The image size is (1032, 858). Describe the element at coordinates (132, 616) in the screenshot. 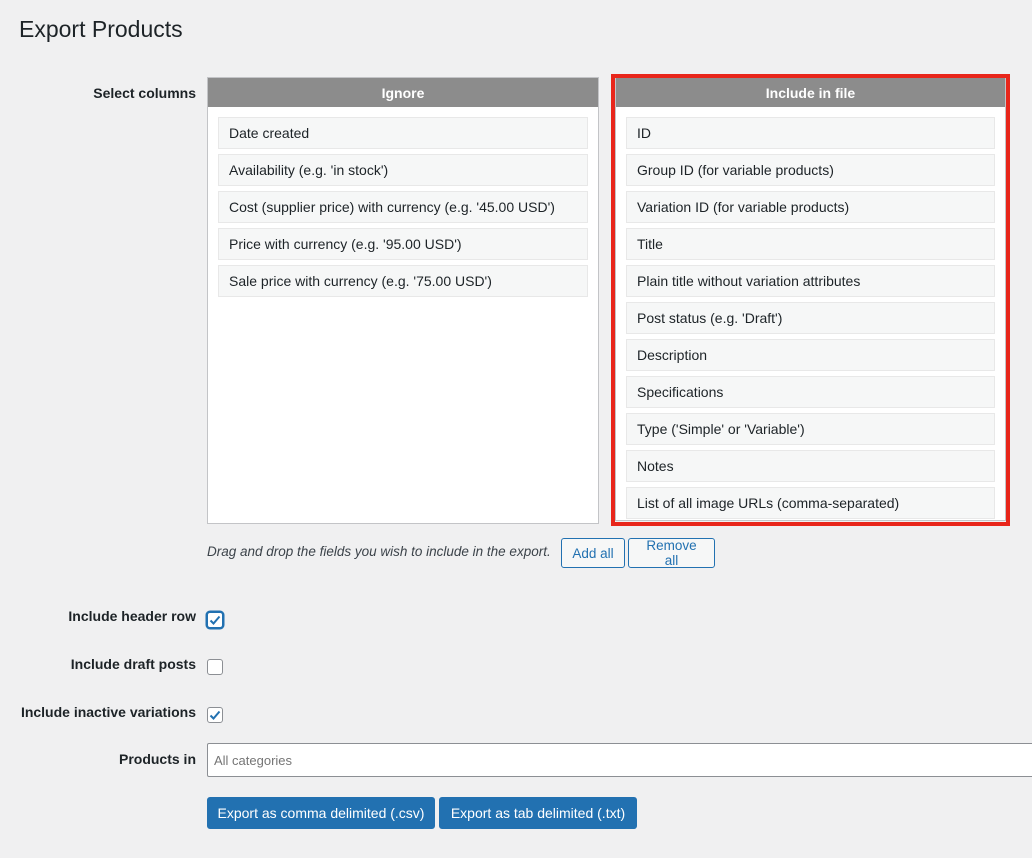

I see `include-header-row-label: Include header row` at that location.